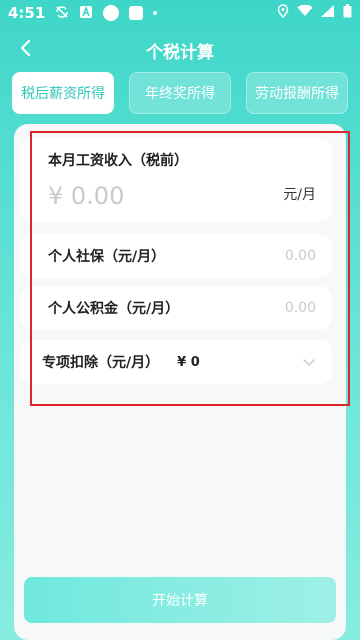 This screenshot has width=360, height=640. Describe the element at coordinates (101, 363) in the screenshot. I see `special-deduction-label: 专项扣除（元/月）` at that location.